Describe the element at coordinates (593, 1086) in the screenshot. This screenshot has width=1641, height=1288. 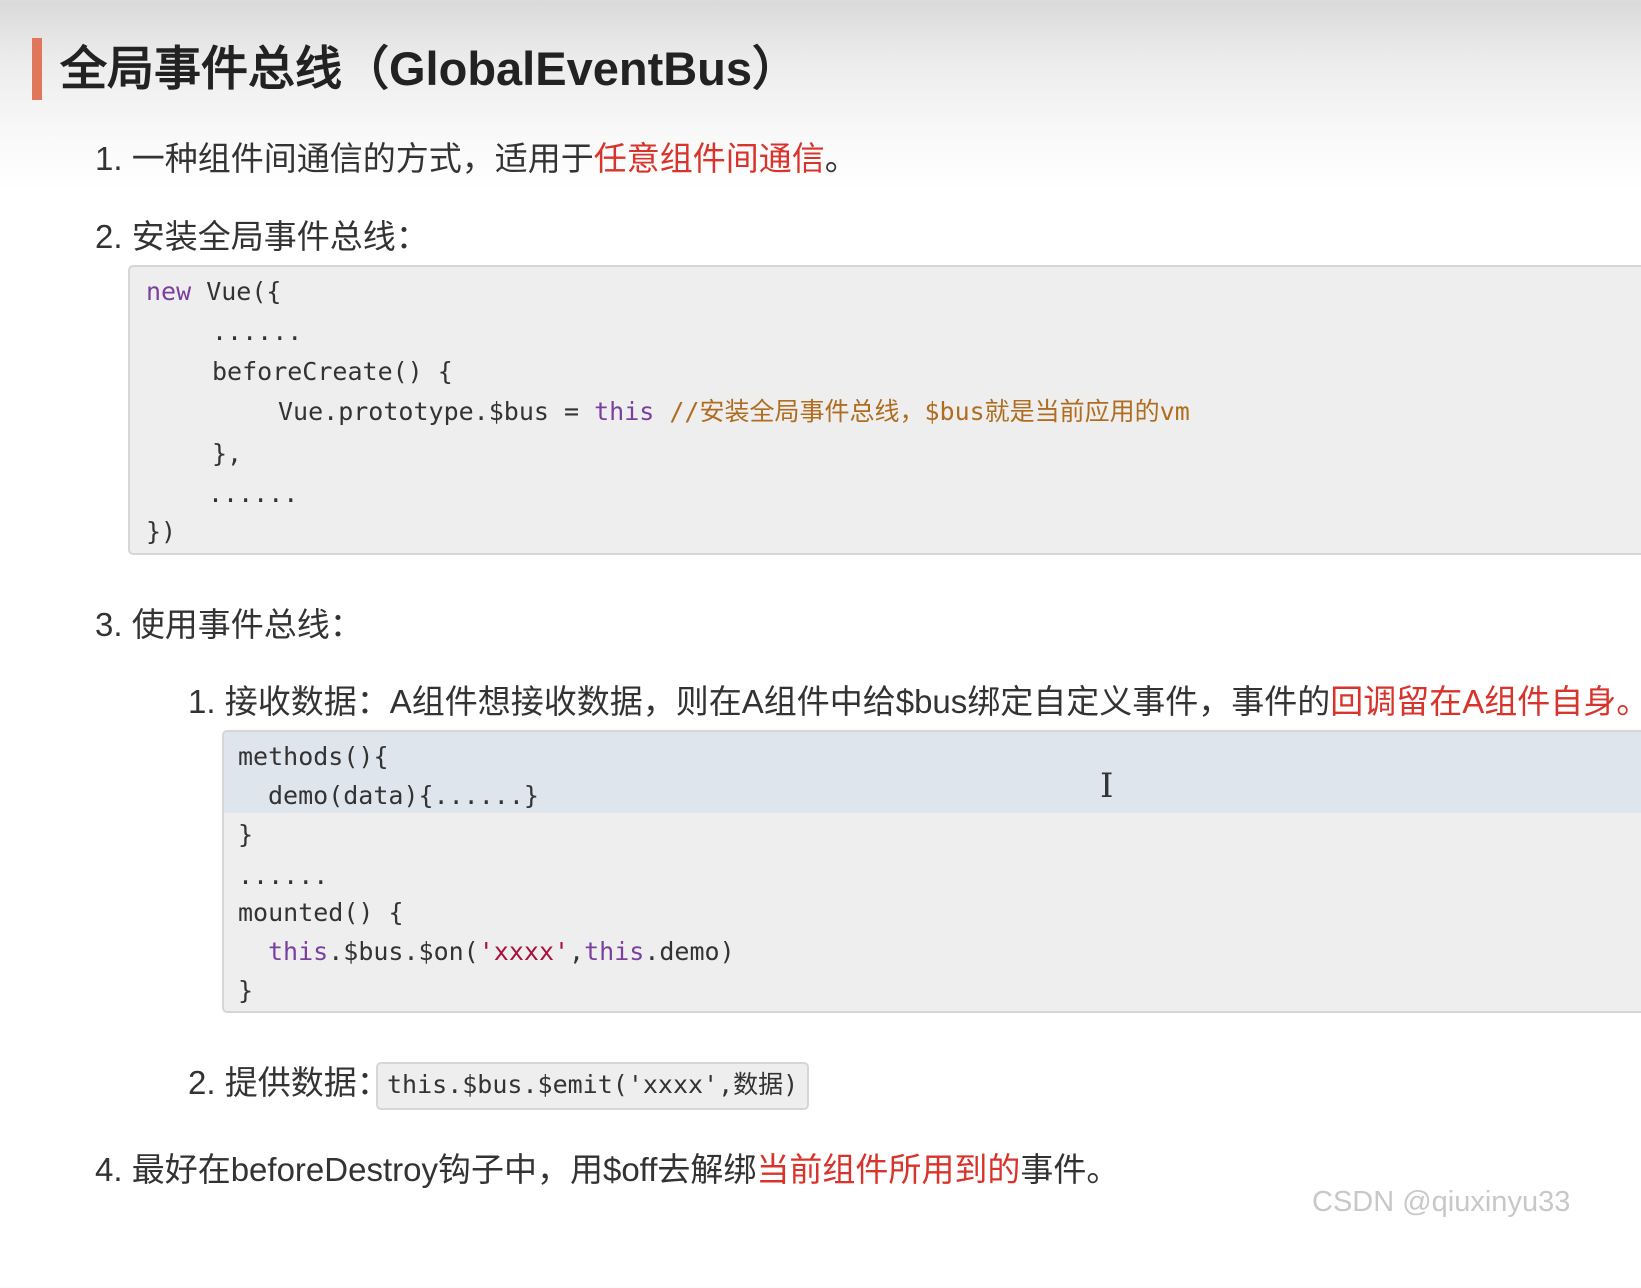
I see `emit-inline-code: this.$bus.$emit('xxxx',数据)` at that location.